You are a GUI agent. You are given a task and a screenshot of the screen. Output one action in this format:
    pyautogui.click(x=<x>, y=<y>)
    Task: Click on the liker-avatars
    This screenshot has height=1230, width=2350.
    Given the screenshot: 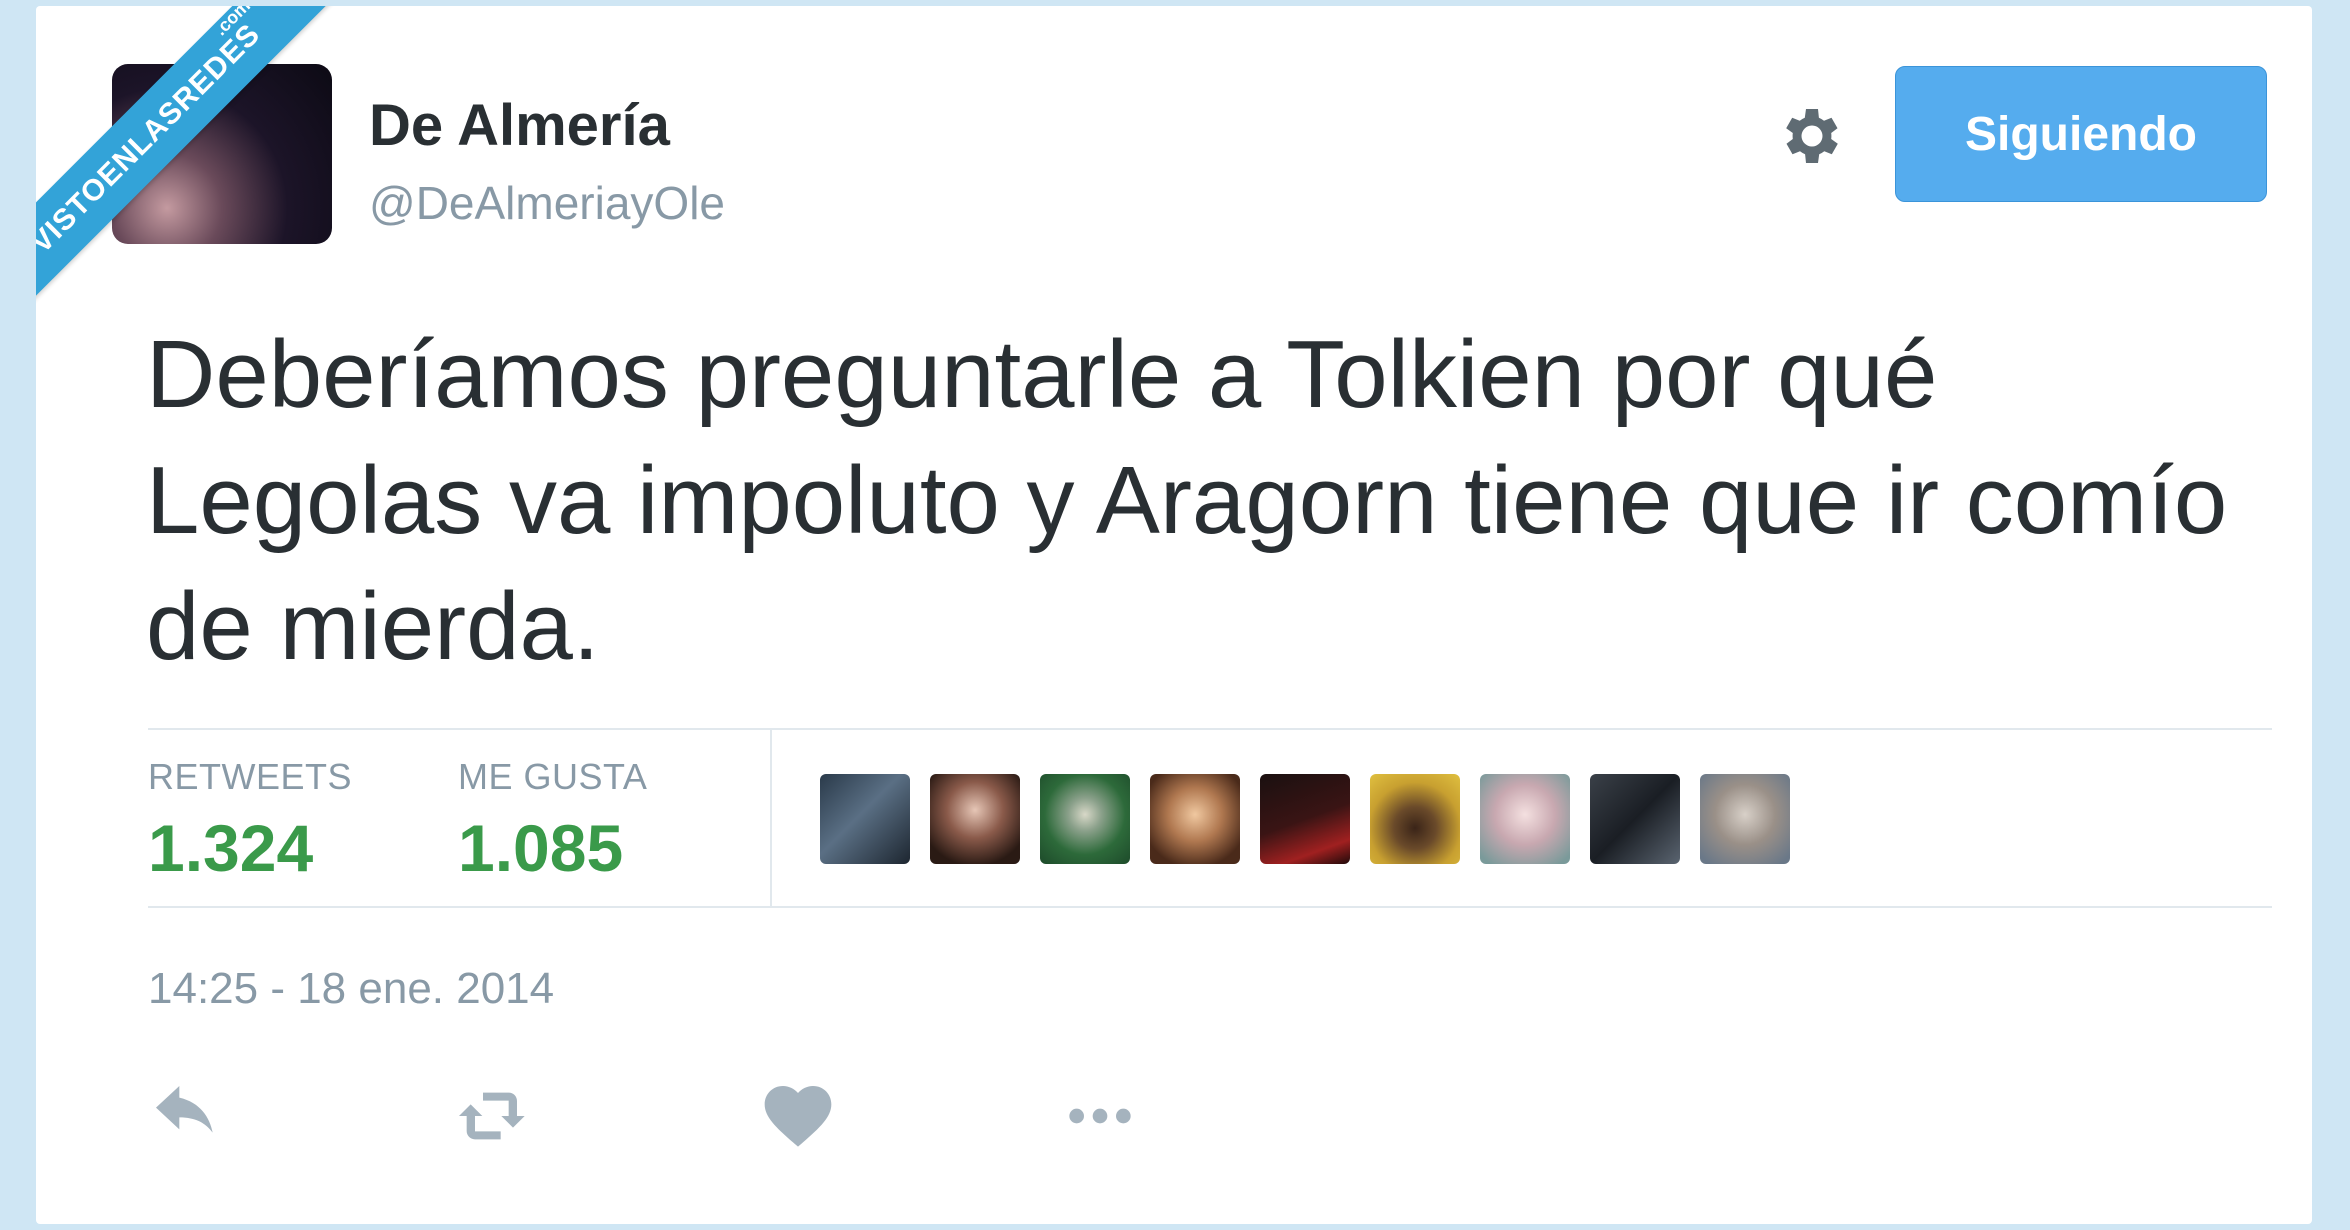 What is the action you would take?
    pyautogui.click(x=1305, y=819)
    